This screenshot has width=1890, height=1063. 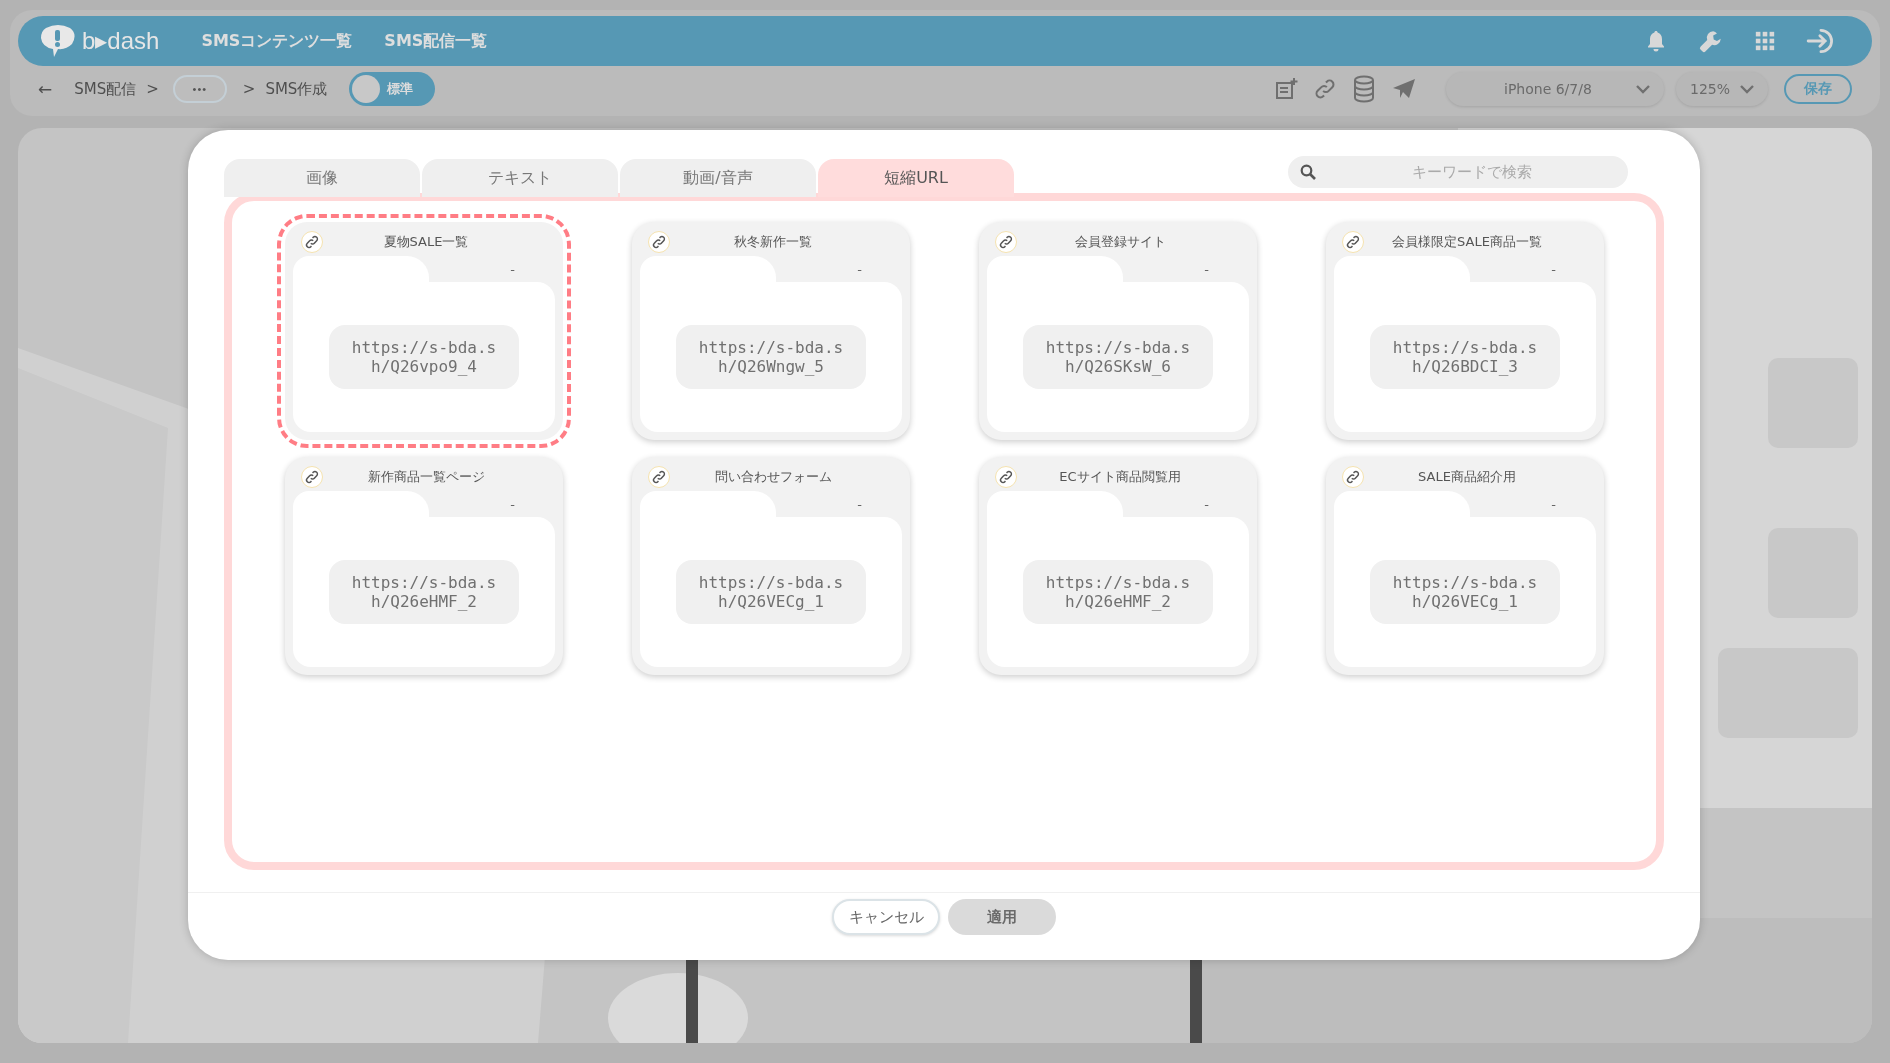 I want to click on card-title: 夏物SALE一覧, so click(x=426, y=242).